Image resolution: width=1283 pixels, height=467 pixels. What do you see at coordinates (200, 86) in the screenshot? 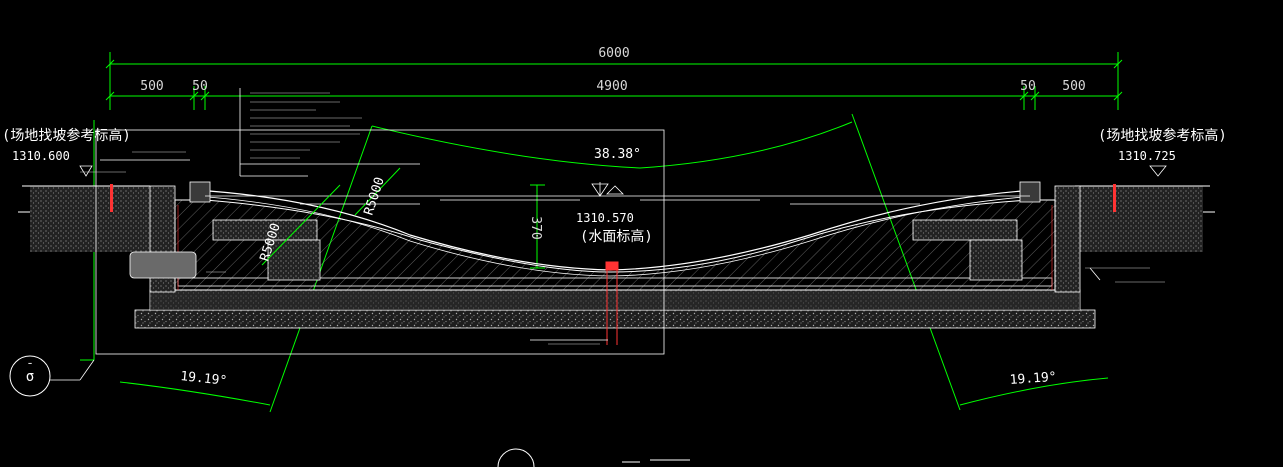
I see `dim-left-inner: 50` at bounding box center [200, 86].